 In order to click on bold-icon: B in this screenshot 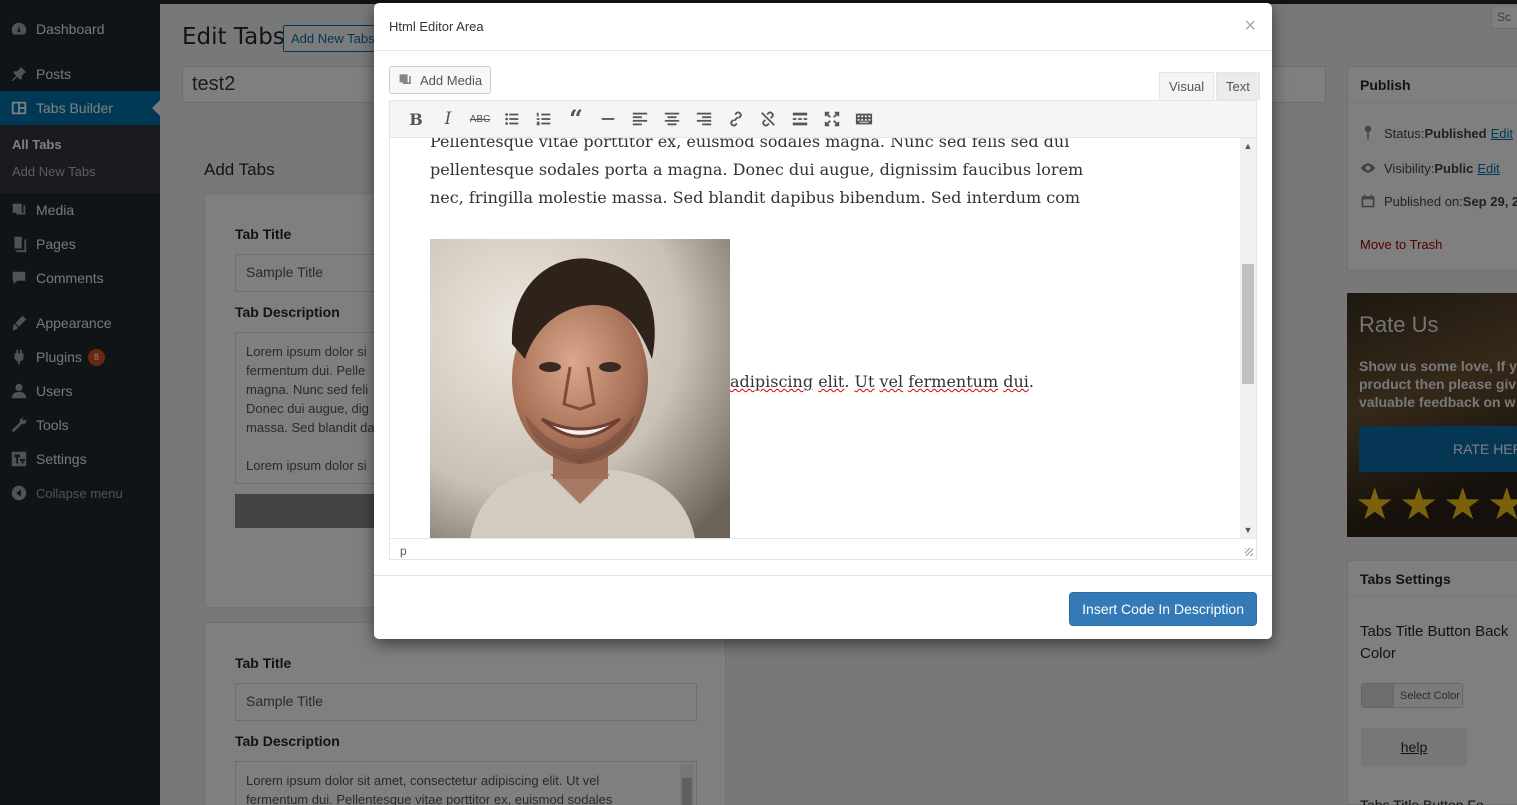, I will do `click(416, 119)`.